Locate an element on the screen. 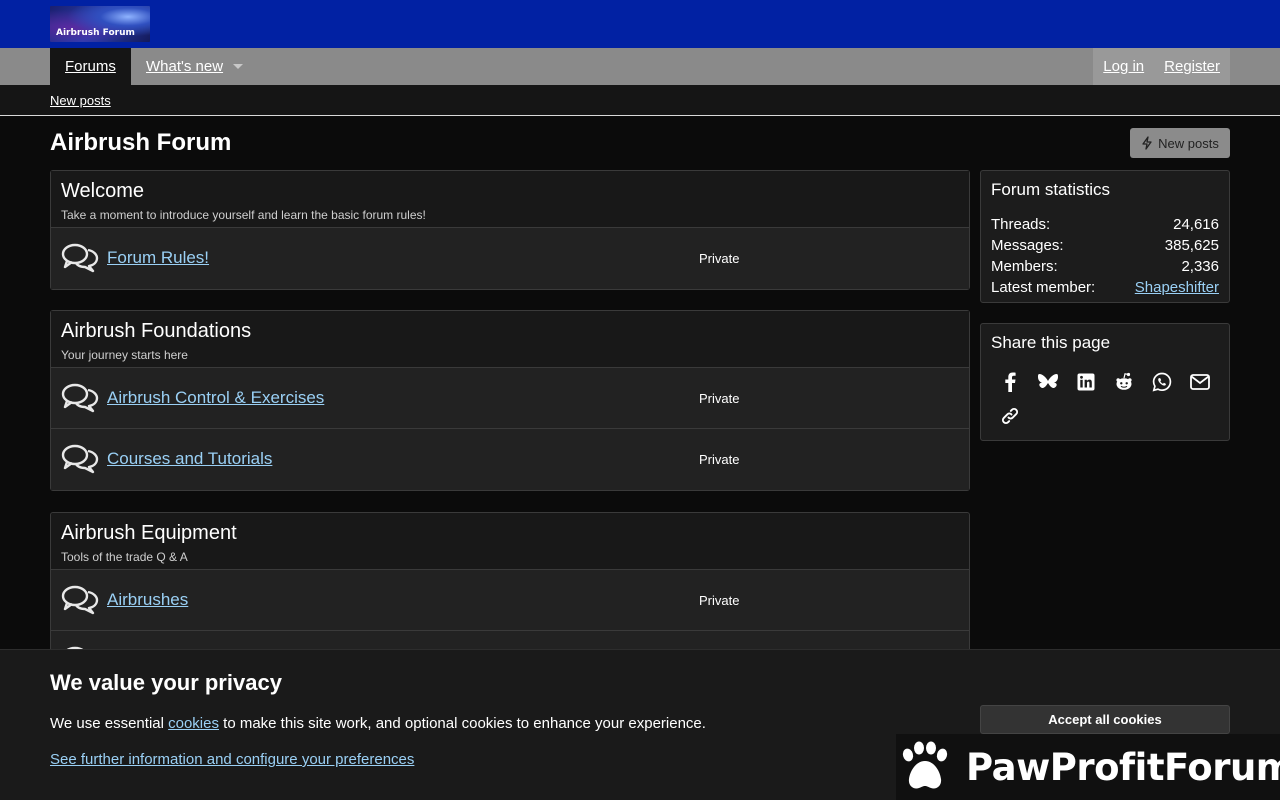 The image size is (1280, 800). forum-node: Courses and Tutorials Private is located at coordinates (510, 459).